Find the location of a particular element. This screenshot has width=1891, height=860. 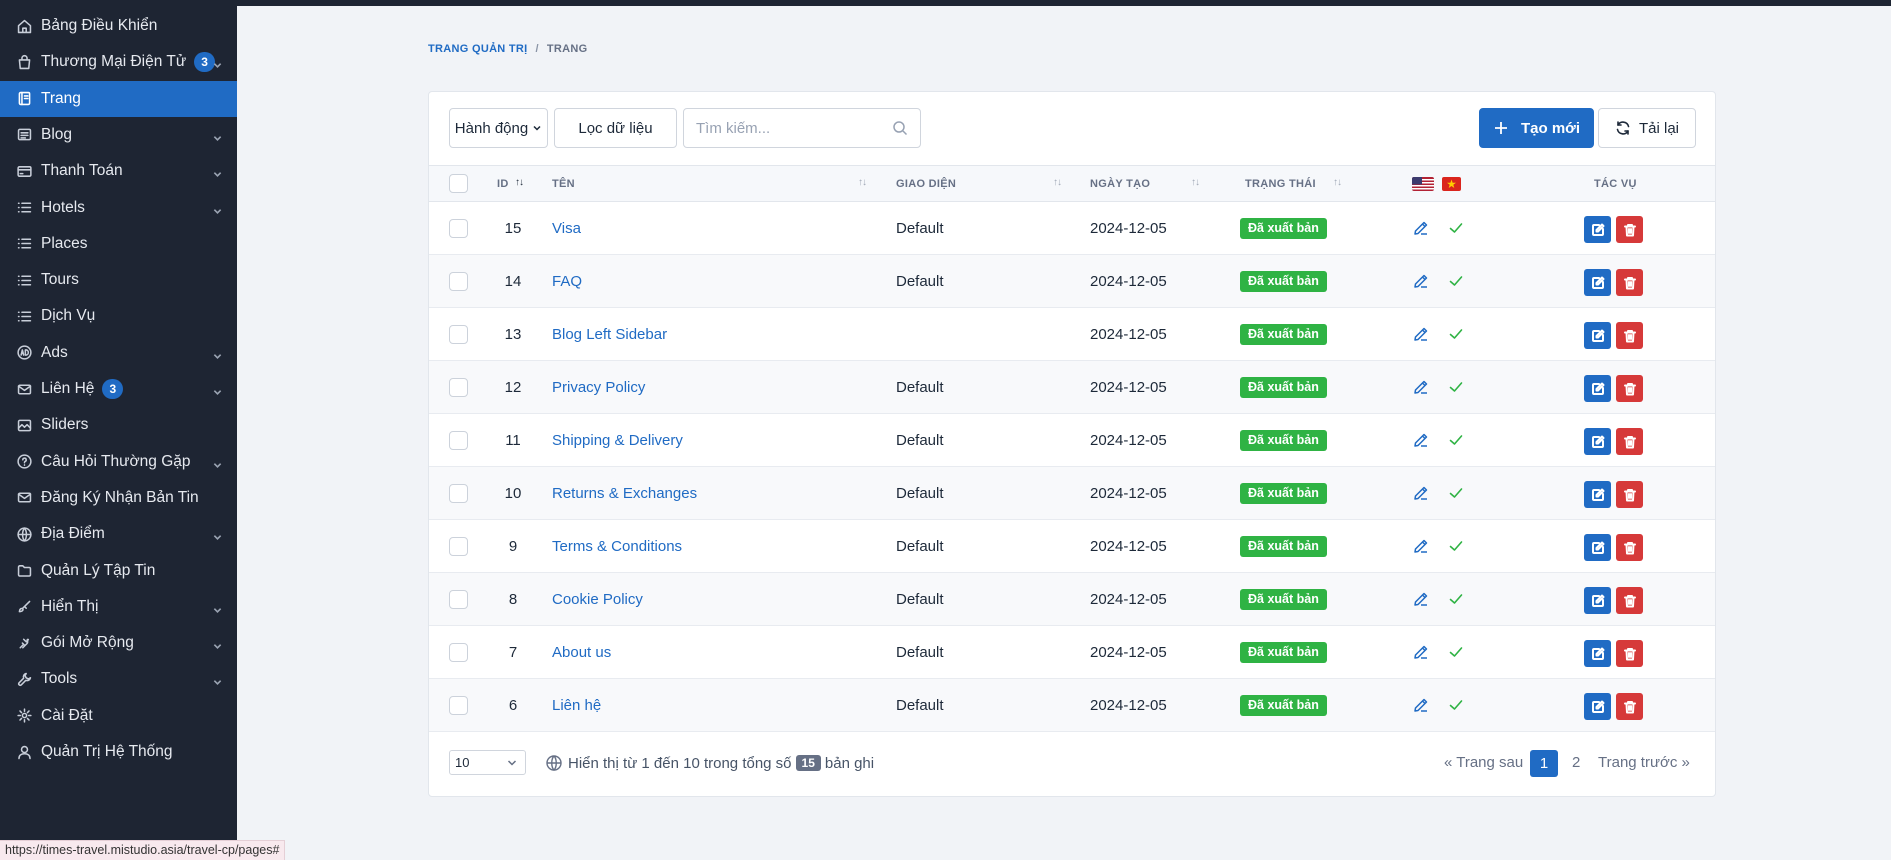

header-id: ID is located at coordinates (503, 184).